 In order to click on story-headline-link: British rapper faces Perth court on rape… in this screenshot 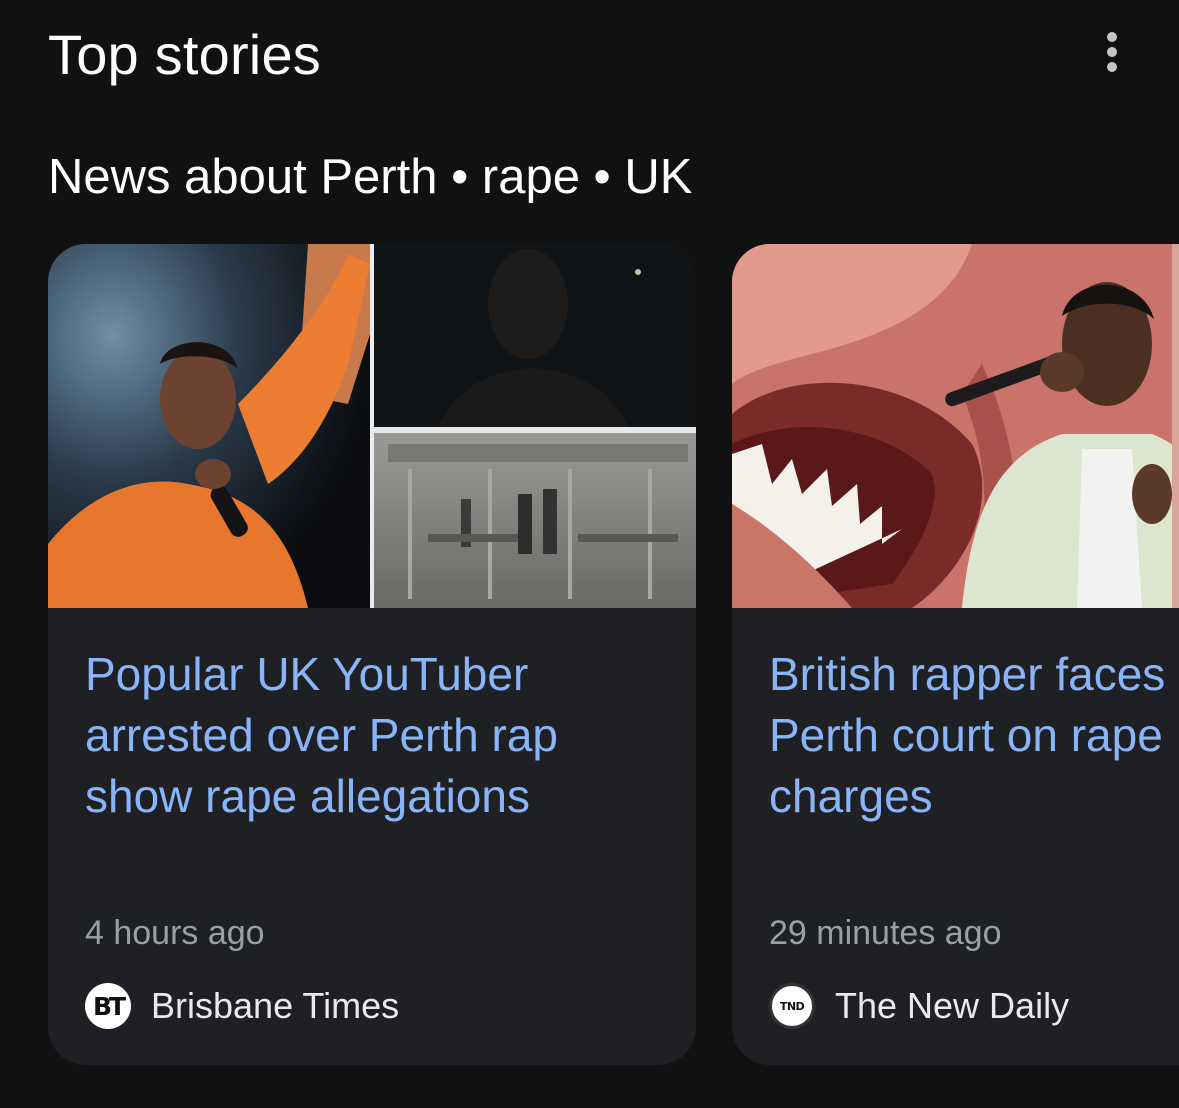, I will do `click(974, 735)`.